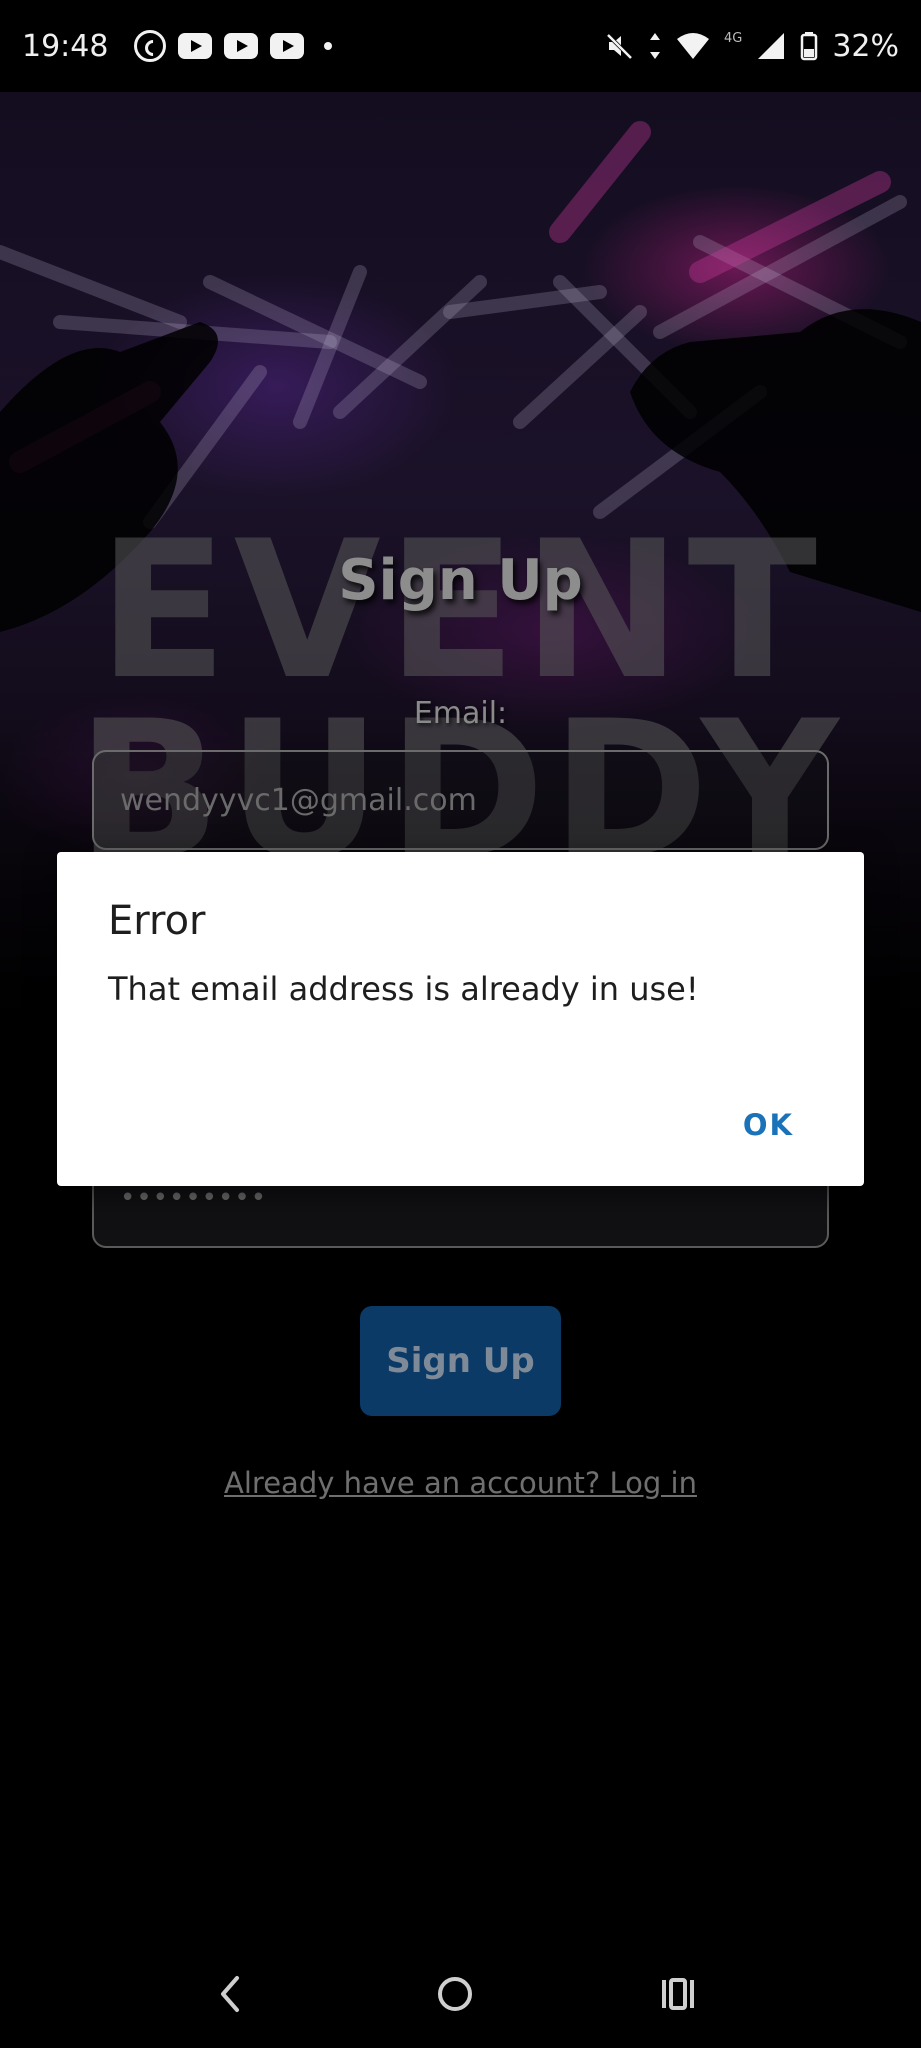  What do you see at coordinates (460, 46) in the screenshot?
I see `status-bar: 19:48 4G 32%` at bounding box center [460, 46].